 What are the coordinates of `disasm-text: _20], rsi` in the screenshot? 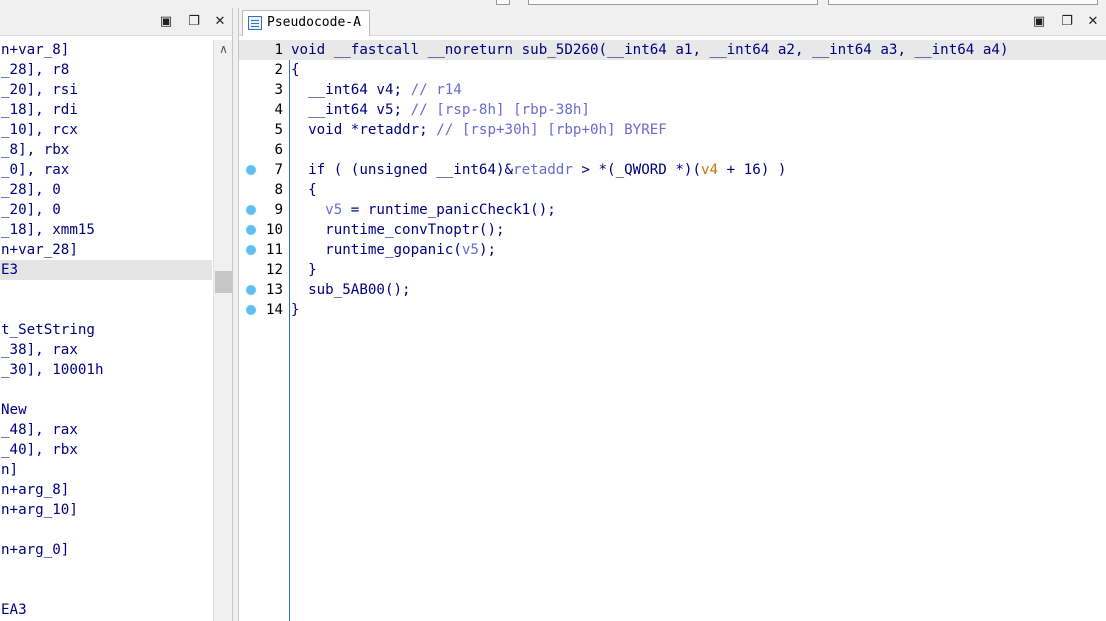 It's located at (39, 90).